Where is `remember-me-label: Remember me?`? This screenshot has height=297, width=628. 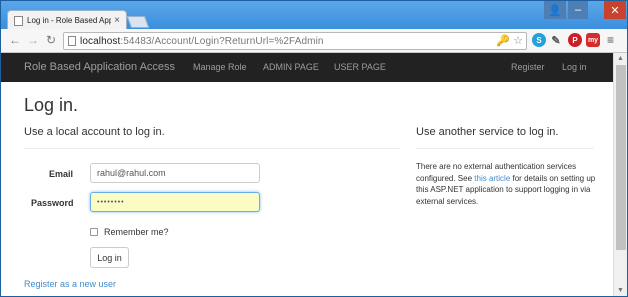 remember-me-label: Remember me? is located at coordinates (136, 232).